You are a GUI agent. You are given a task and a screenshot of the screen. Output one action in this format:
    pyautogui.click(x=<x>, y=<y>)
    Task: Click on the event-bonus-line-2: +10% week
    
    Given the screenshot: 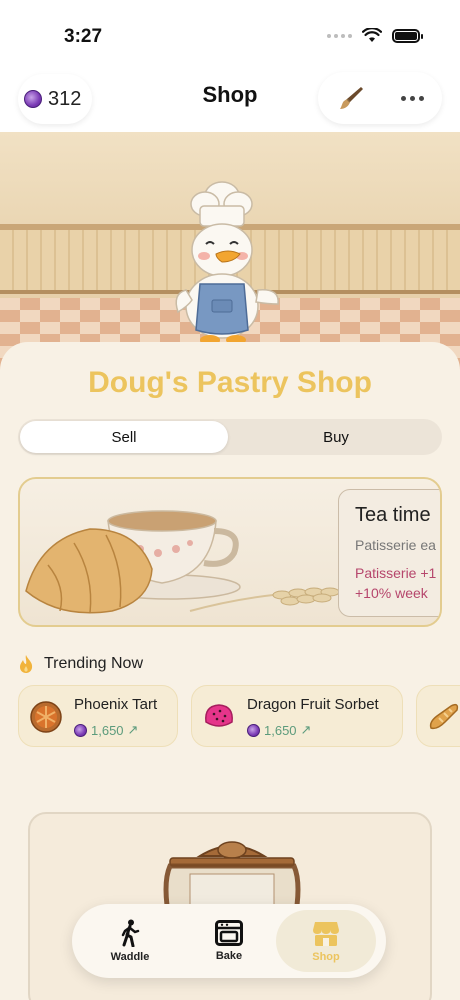 What is the action you would take?
    pyautogui.click(x=391, y=593)
    